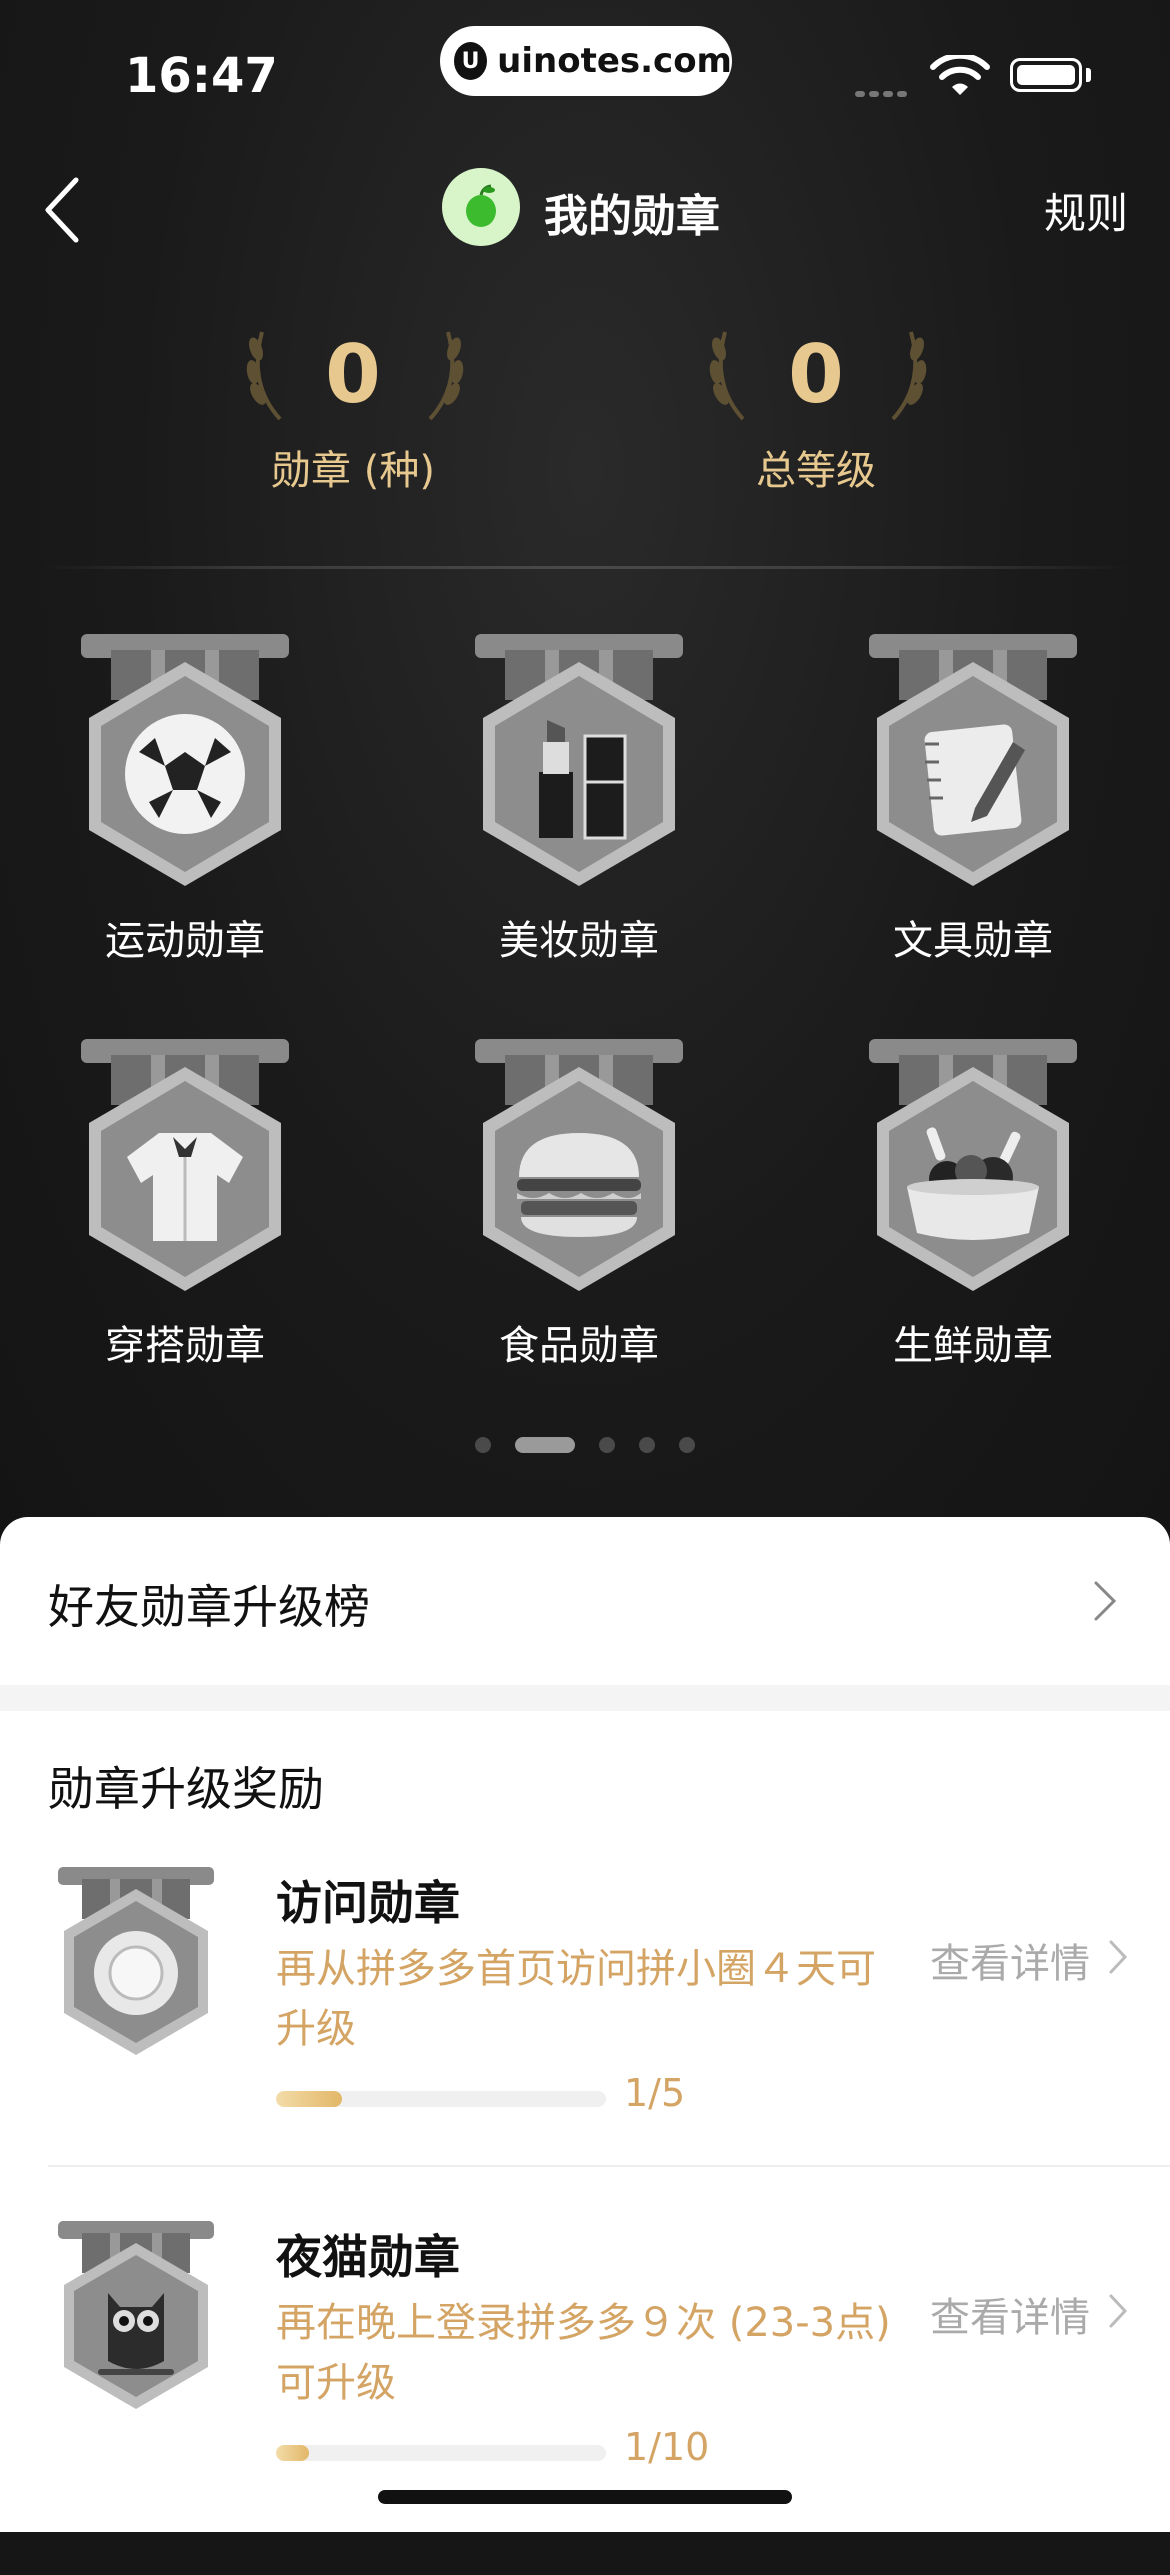 This screenshot has width=1170, height=2575. What do you see at coordinates (545, 1445) in the screenshot?
I see `page-dot-active` at bounding box center [545, 1445].